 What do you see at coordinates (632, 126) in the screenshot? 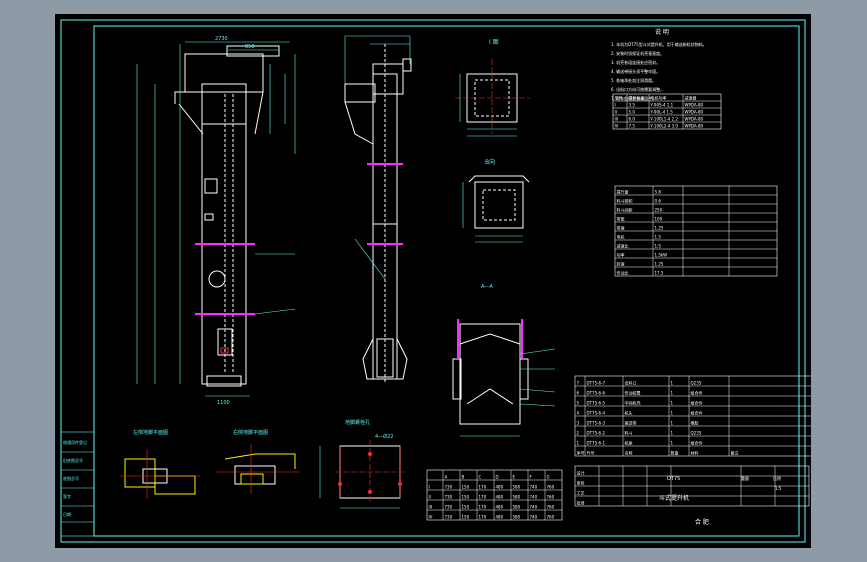
I see `spec-cell: 7.5` at bounding box center [632, 126].